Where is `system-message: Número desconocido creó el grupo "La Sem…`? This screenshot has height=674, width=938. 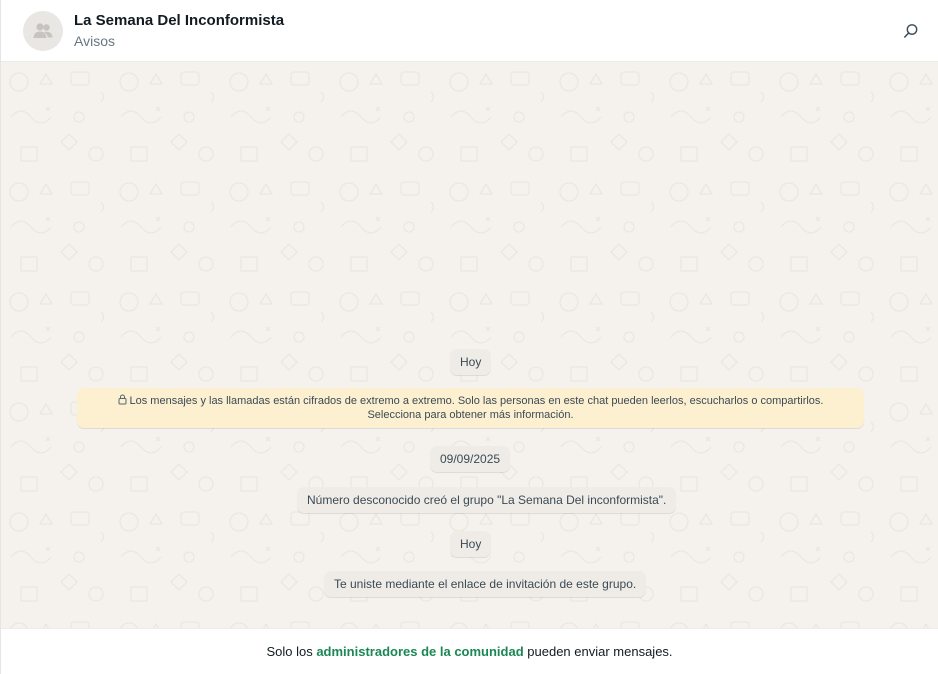
system-message: Número desconocido creó el grupo "La Sem… is located at coordinates (487, 500).